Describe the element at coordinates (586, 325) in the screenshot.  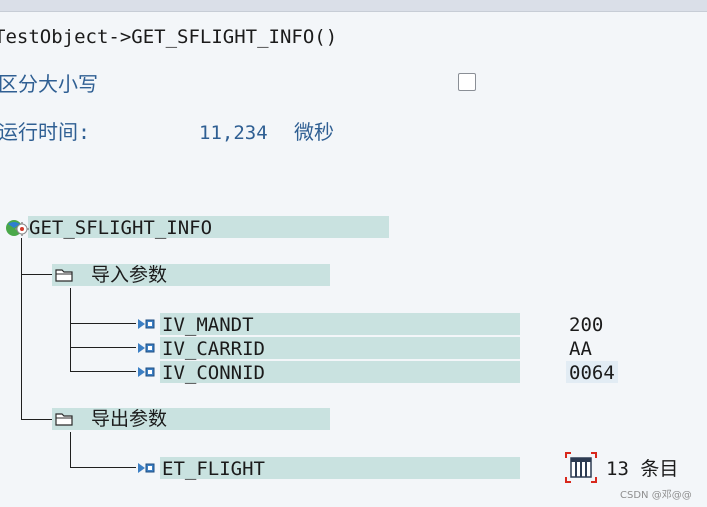
I see `param-value: 200` at that location.